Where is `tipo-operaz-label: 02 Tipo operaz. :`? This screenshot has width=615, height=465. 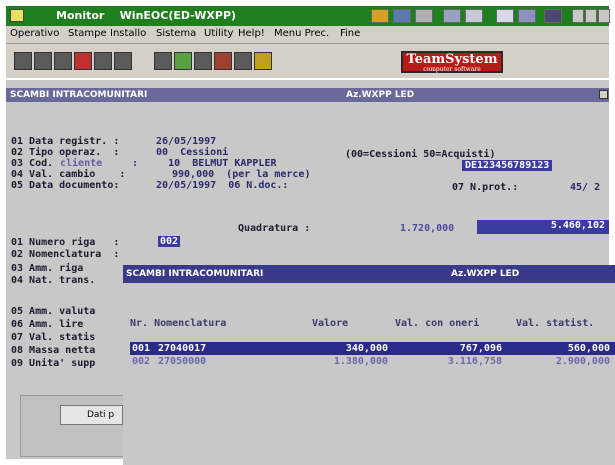 tipo-operaz-label: 02 Tipo operaz. : is located at coordinates (65, 152).